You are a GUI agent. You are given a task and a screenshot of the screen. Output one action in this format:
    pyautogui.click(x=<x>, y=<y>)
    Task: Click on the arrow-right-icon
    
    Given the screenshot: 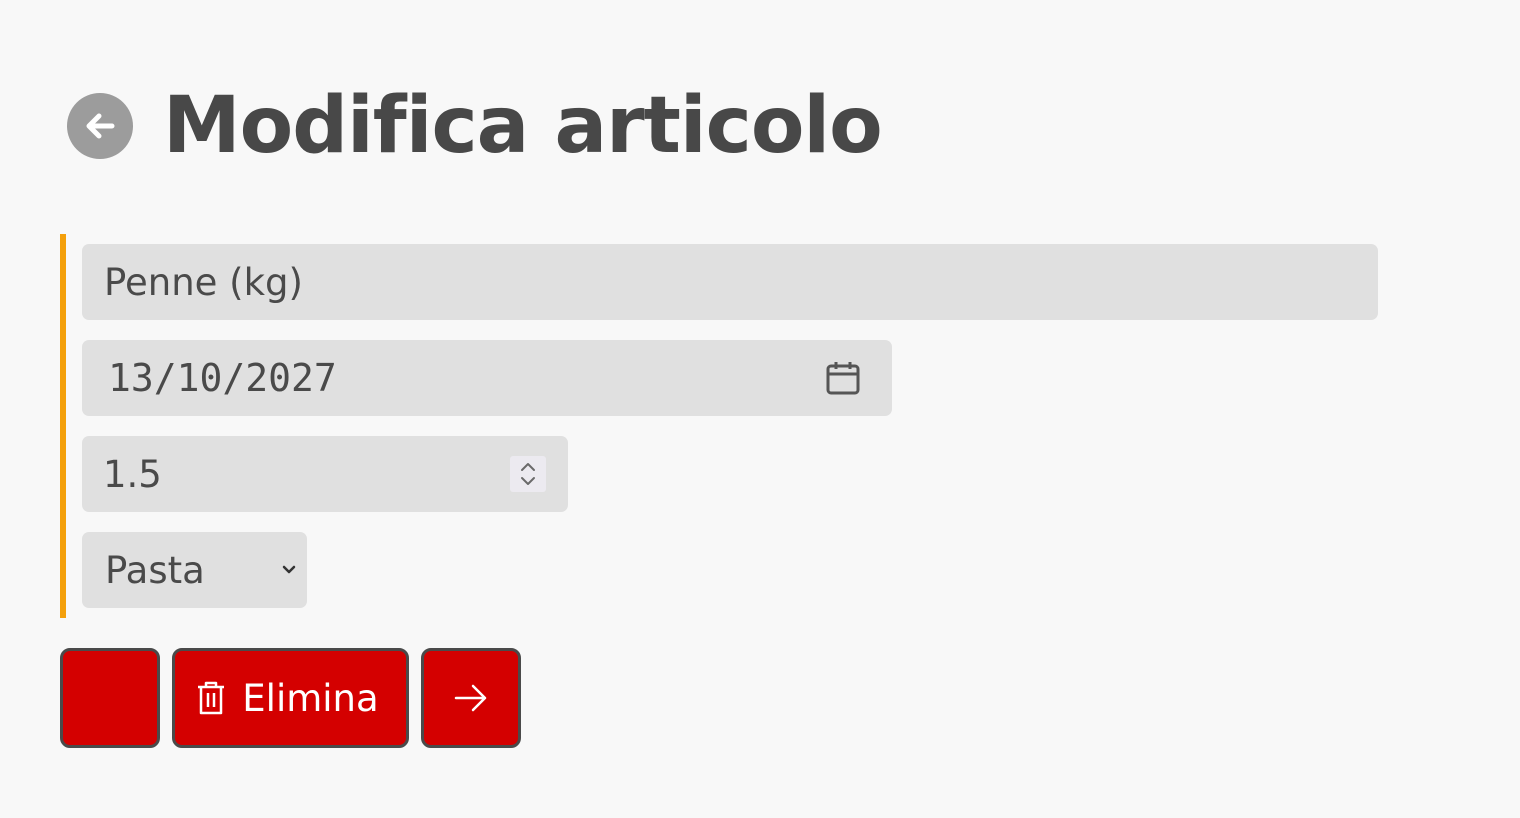 What is the action you would take?
    pyautogui.click(x=470, y=698)
    